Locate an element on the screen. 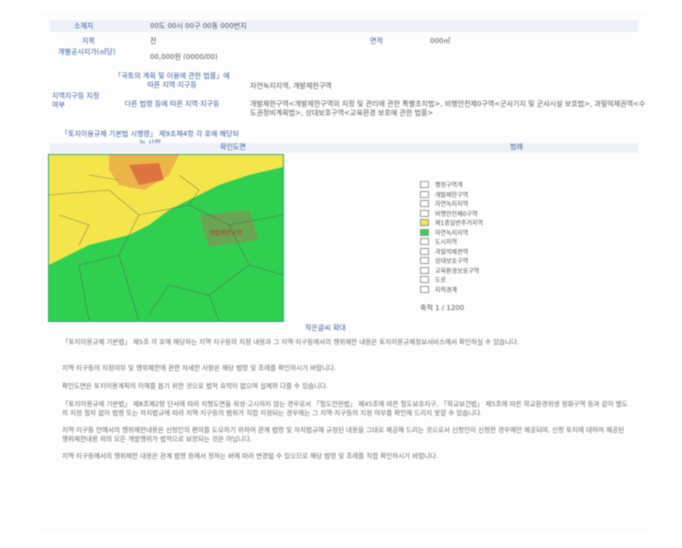 This screenshot has width=682, height=548. map-drawing: 개발제한구역 is located at coordinates (166, 238).